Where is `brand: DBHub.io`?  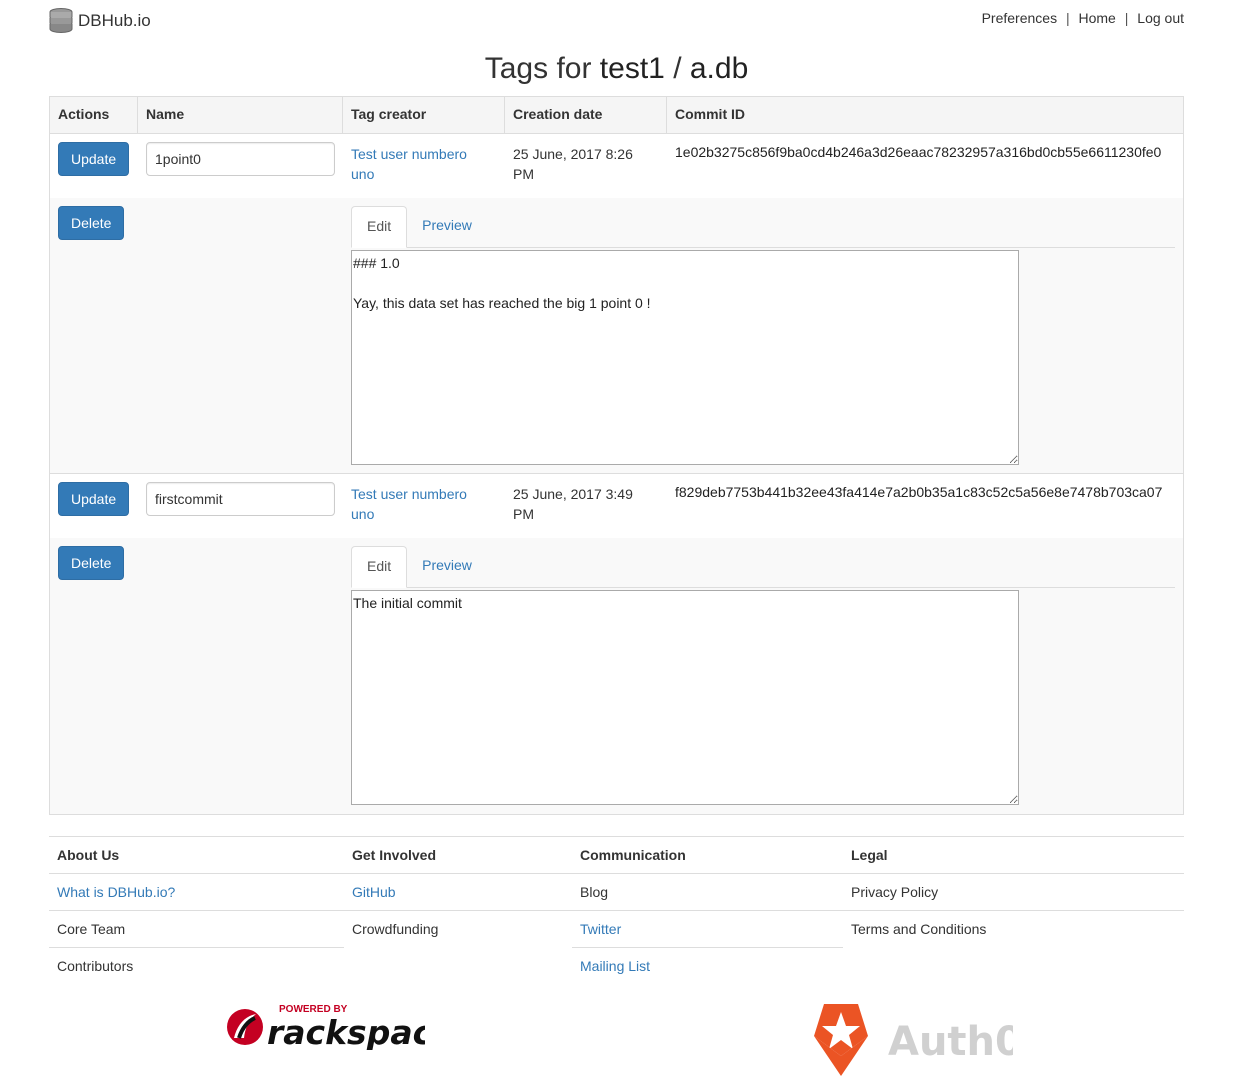 brand: DBHub.io is located at coordinates (100, 21).